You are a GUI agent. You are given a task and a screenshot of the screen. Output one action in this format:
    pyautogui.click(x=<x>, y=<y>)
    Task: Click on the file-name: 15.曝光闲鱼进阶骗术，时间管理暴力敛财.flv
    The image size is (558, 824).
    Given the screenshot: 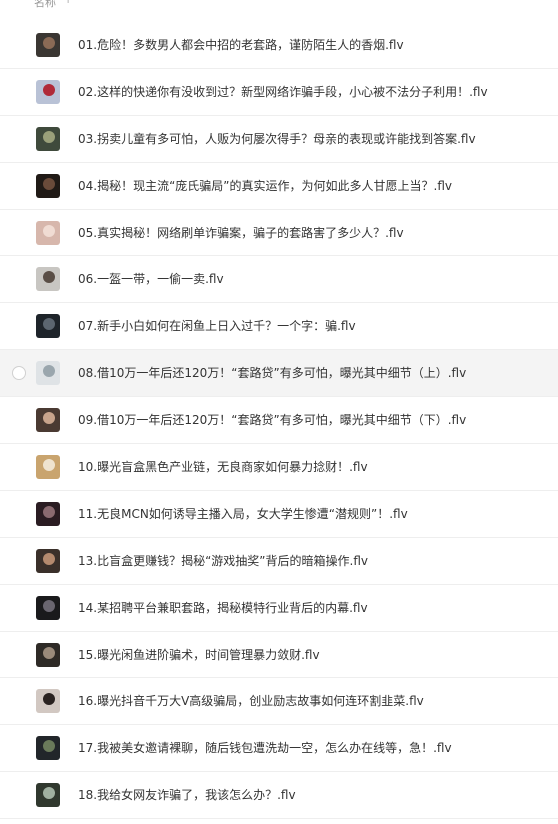 What is the action you would take?
    pyautogui.click(x=199, y=655)
    